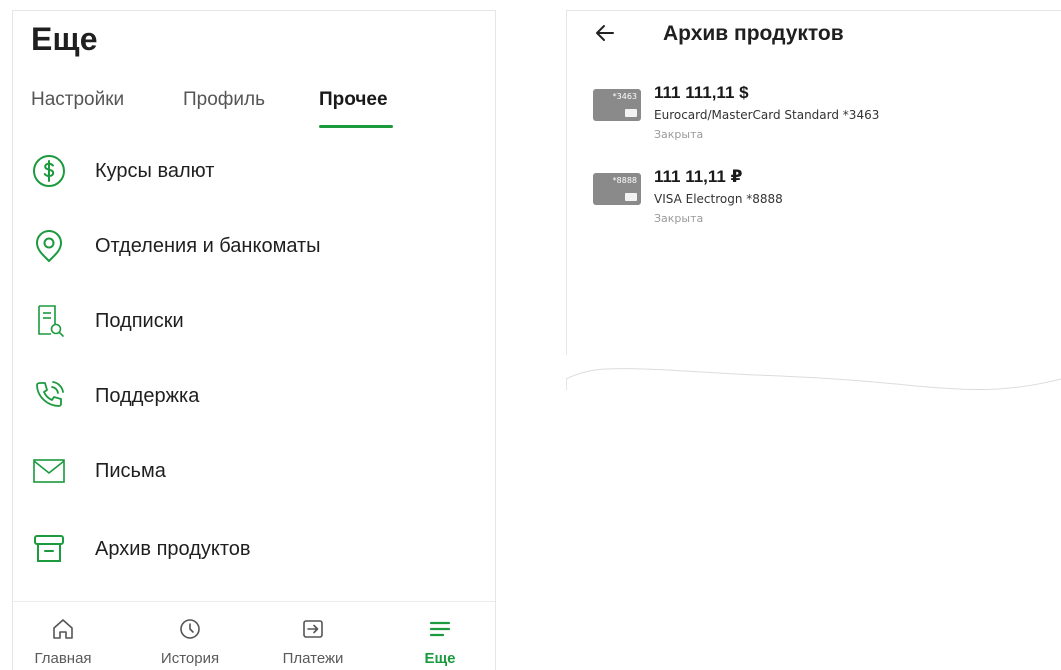  I want to click on nav-more: Еще, so click(440, 636).